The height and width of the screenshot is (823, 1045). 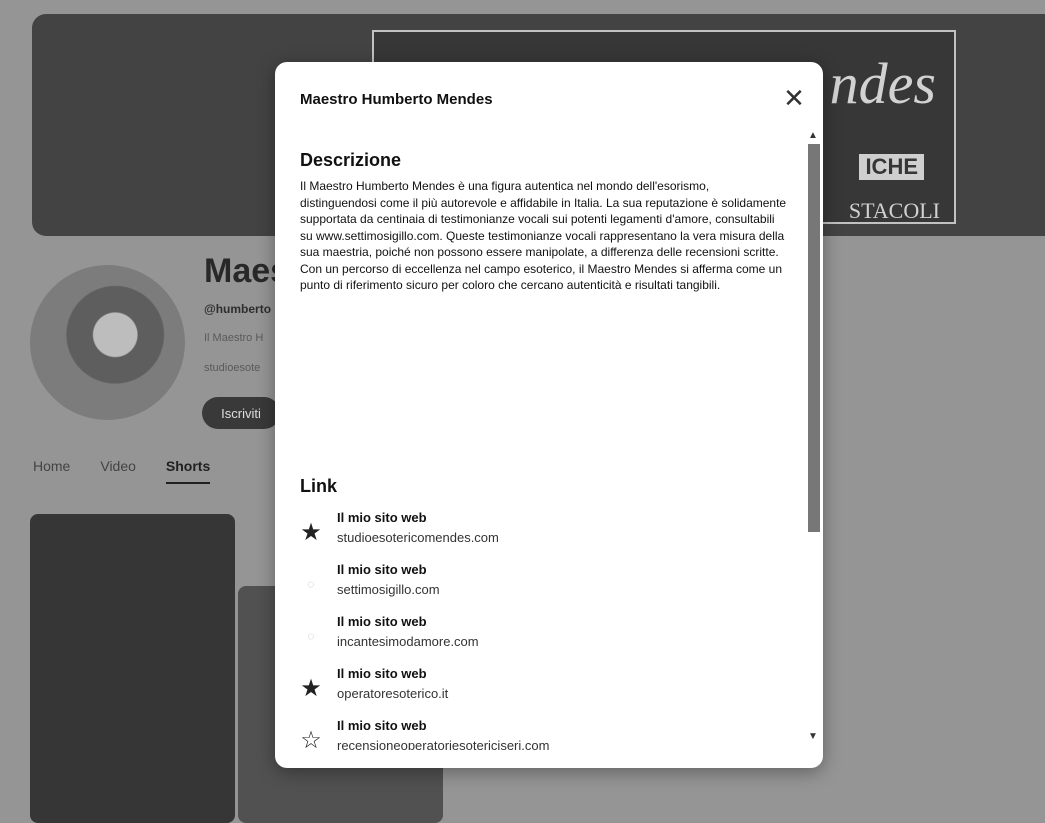 What do you see at coordinates (392, 693) in the screenshot?
I see `link-url: operatoresoterico.it` at bounding box center [392, 693].